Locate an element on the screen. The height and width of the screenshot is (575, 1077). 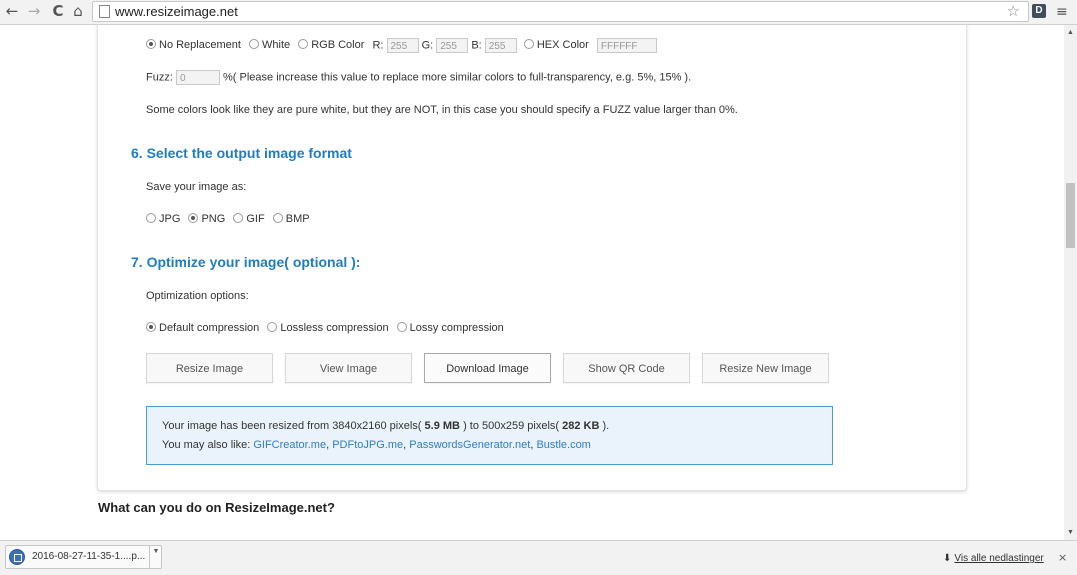
option-label: BMP is located at coordinates (297, 219).